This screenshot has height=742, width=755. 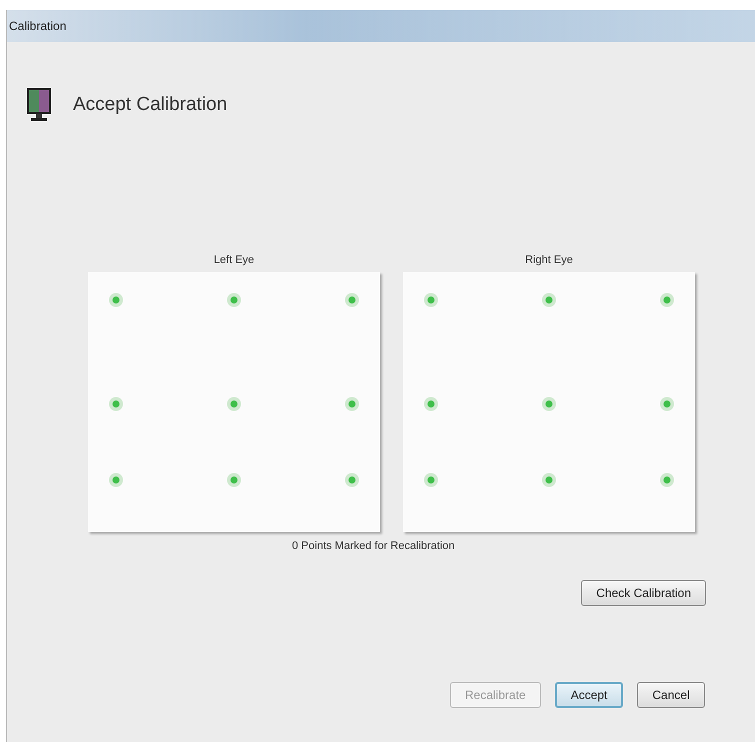 I want to click on page-title: Accept Calibration, so click(x=150, y=105).